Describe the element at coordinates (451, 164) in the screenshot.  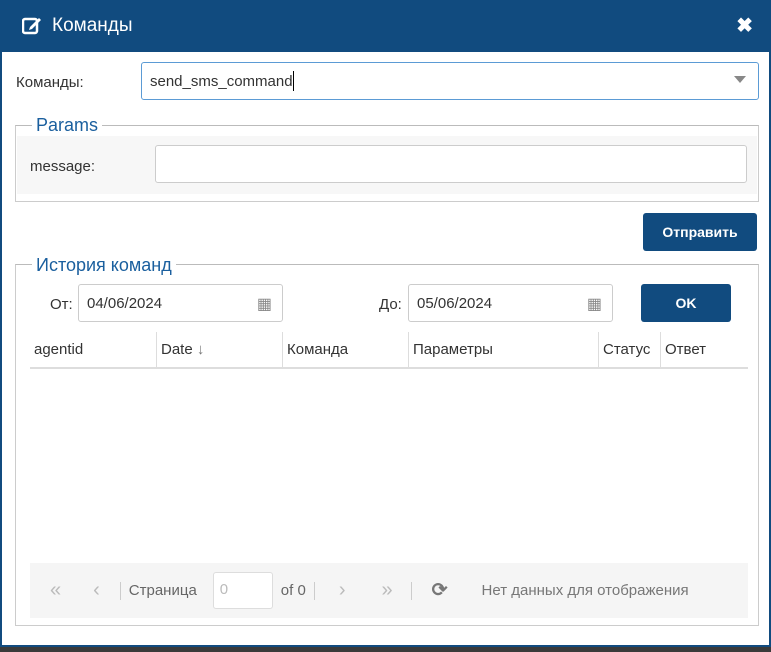
I see `message-input` at that location.